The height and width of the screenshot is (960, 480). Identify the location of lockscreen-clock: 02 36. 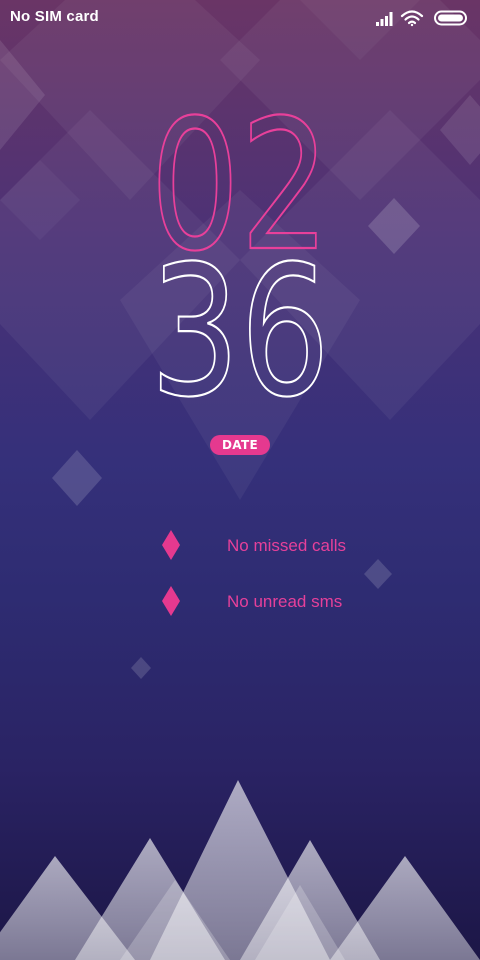
(240, 258).